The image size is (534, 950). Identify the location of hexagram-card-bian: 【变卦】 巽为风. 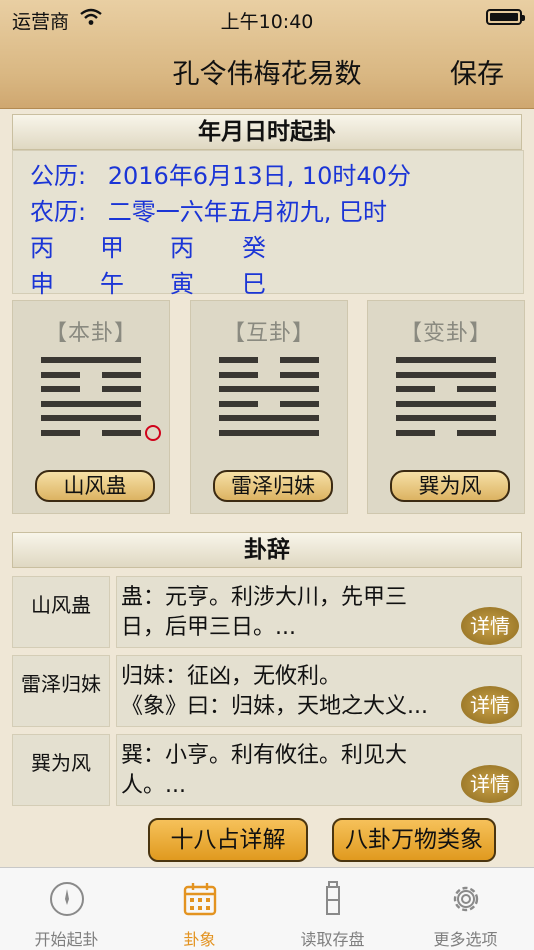
(446, 407).